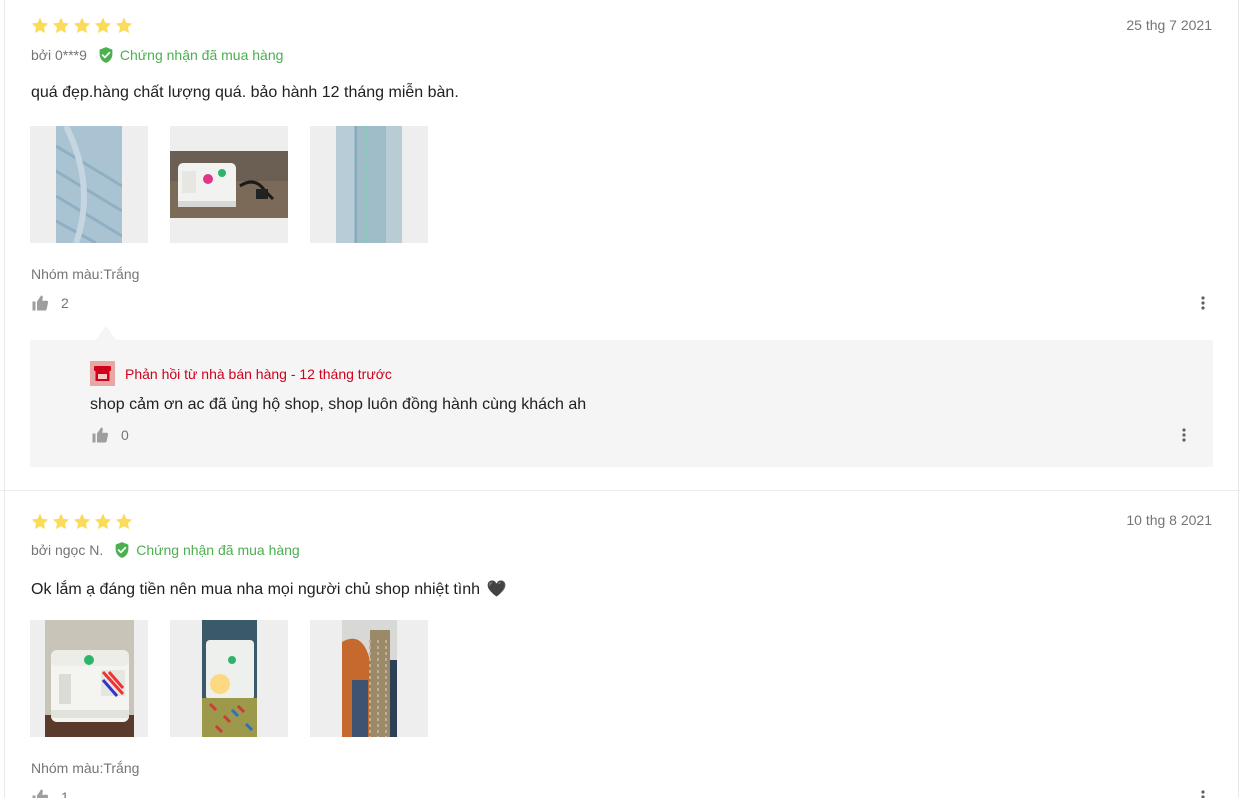  What do you see at coordinates (125, 435) in the screenshot?
I see `like-count: 0` at bounding box center [125, 435].